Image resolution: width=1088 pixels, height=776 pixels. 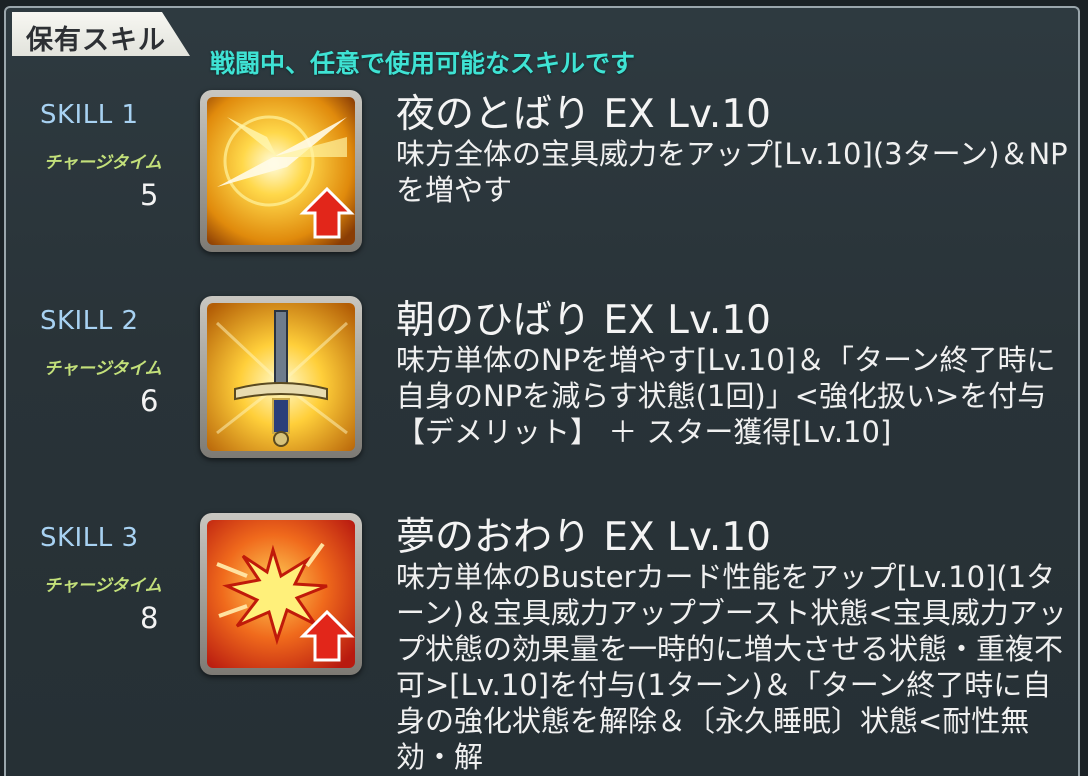 What do you see at coordinates (96, 40) in the screenshot?
I see `tab-title: 保有スキル` at bounding box center [96, 40].